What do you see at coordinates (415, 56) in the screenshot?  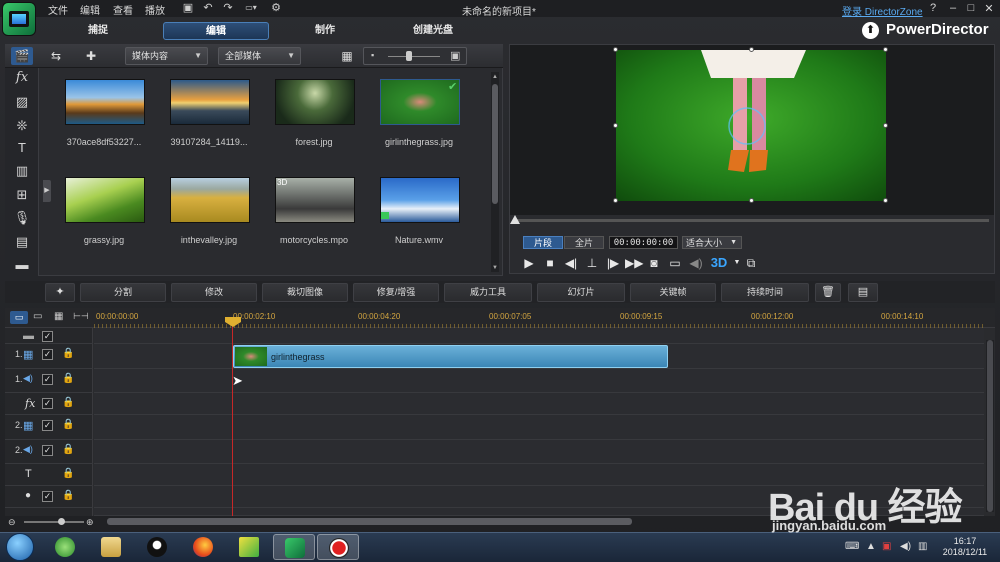 I see `thumbnail-size-slider: ▪ ▣` at bounding box center [415, 56].